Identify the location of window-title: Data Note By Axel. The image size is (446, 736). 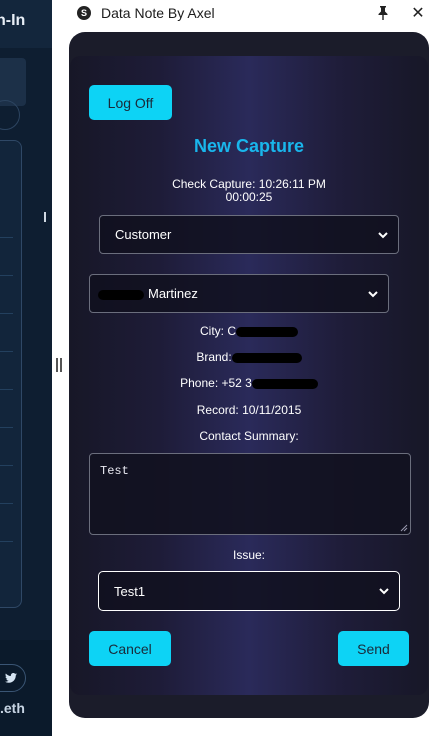
(158, 13).